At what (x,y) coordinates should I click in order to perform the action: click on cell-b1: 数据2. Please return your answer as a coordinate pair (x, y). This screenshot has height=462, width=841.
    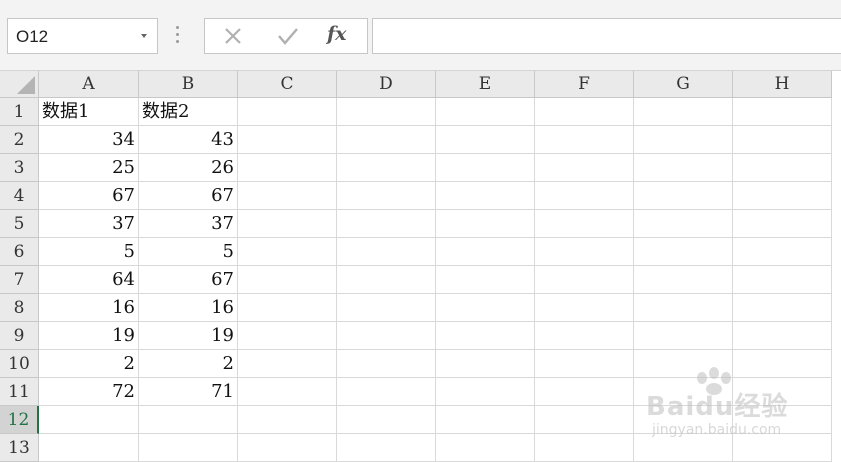
    Looking at the image, I should click on (188, 112).